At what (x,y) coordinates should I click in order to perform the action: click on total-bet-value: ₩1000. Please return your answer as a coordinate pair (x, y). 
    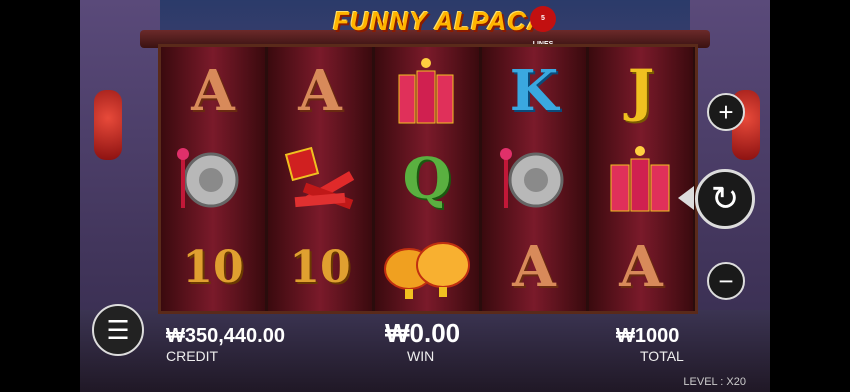
    Looking at the image, I should click on (648, 336).